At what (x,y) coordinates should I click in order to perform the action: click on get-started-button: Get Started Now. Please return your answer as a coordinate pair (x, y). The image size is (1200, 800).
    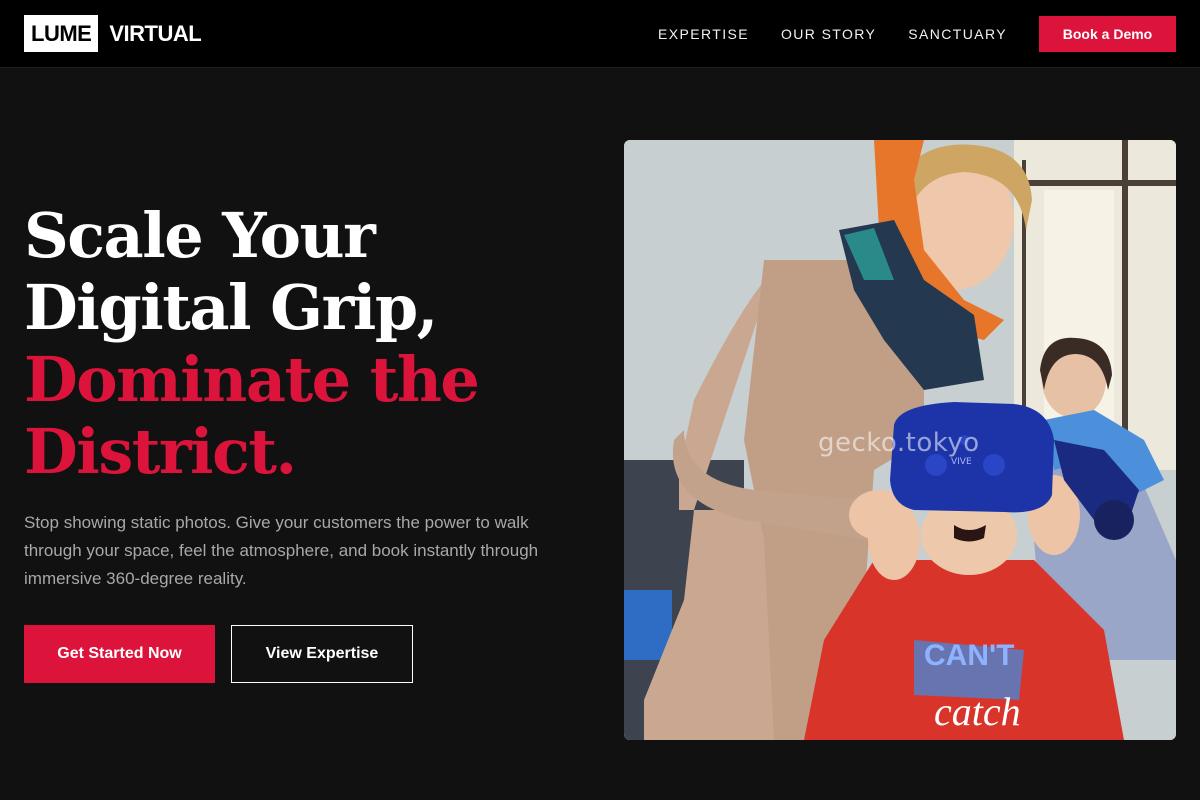
    Looking at the image, I should click on (119, 654).